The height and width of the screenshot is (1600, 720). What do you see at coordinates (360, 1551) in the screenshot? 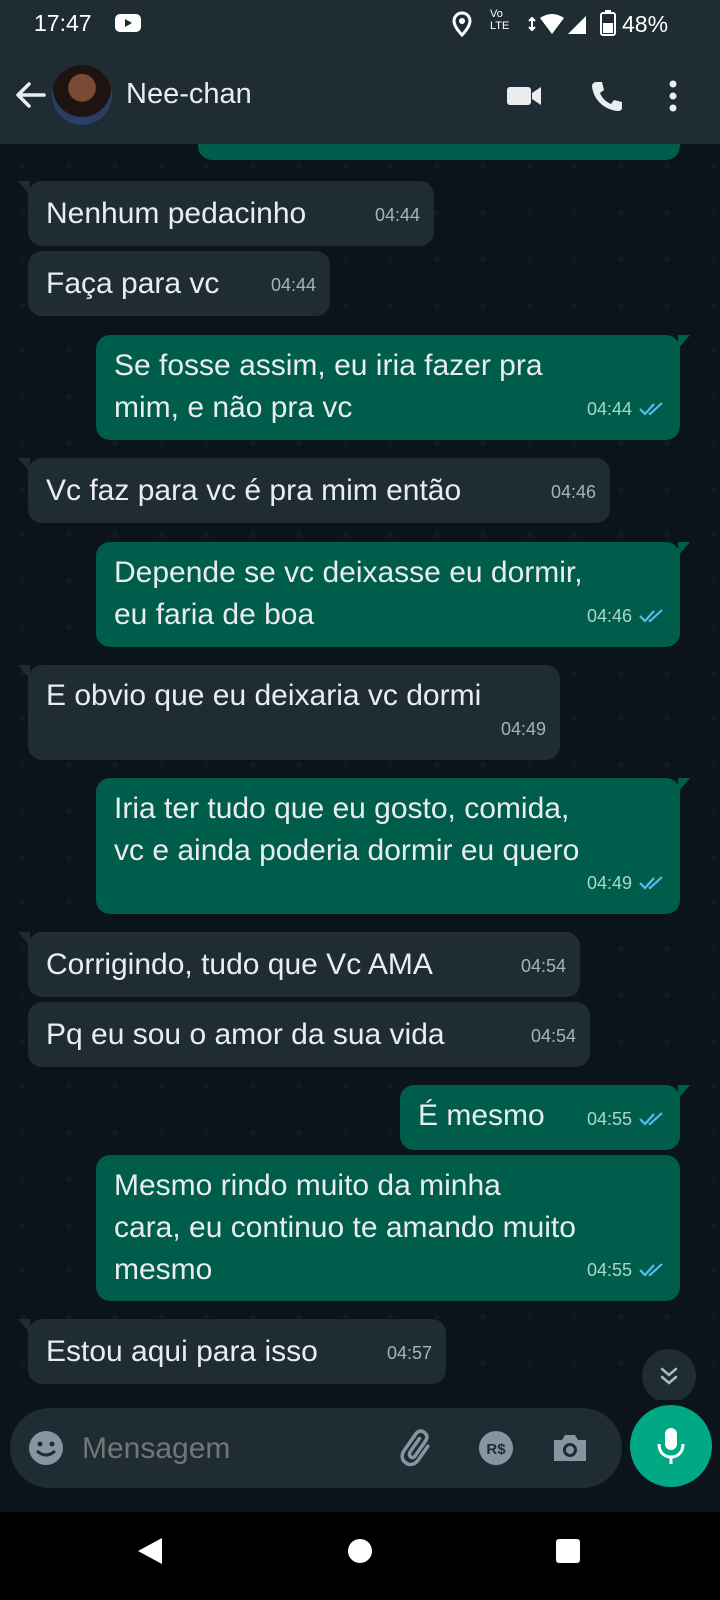
I see `nav-home-icon` at bounding box center [360, 1551].